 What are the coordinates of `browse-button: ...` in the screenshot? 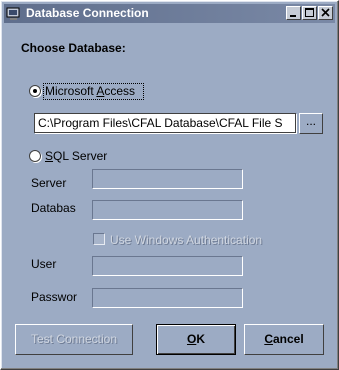 It's located at (311, 123).